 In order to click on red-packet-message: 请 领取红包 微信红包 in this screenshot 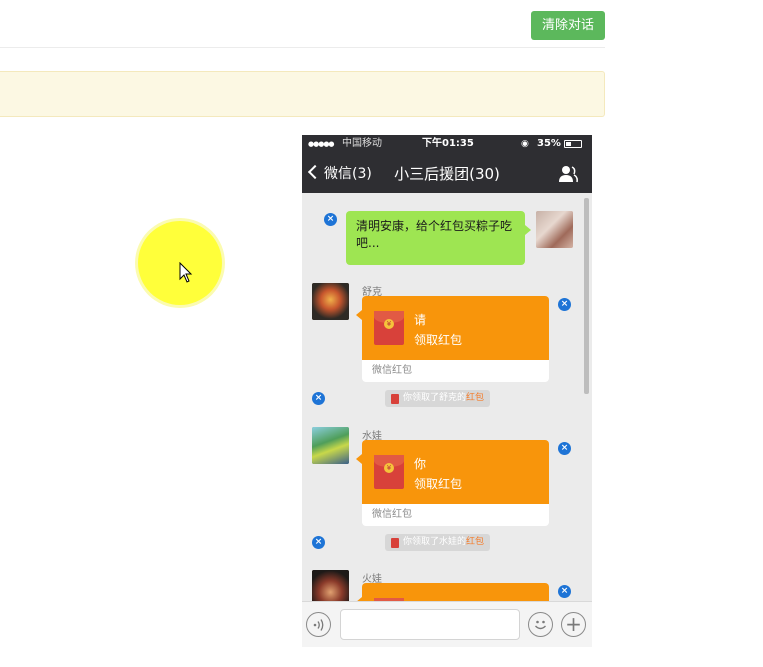, I will do `click(452, 339)`.